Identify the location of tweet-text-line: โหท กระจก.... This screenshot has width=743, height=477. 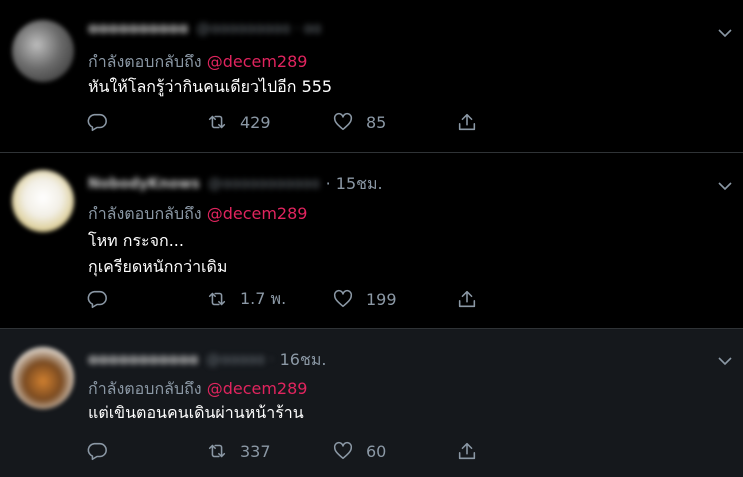
(136, 240).